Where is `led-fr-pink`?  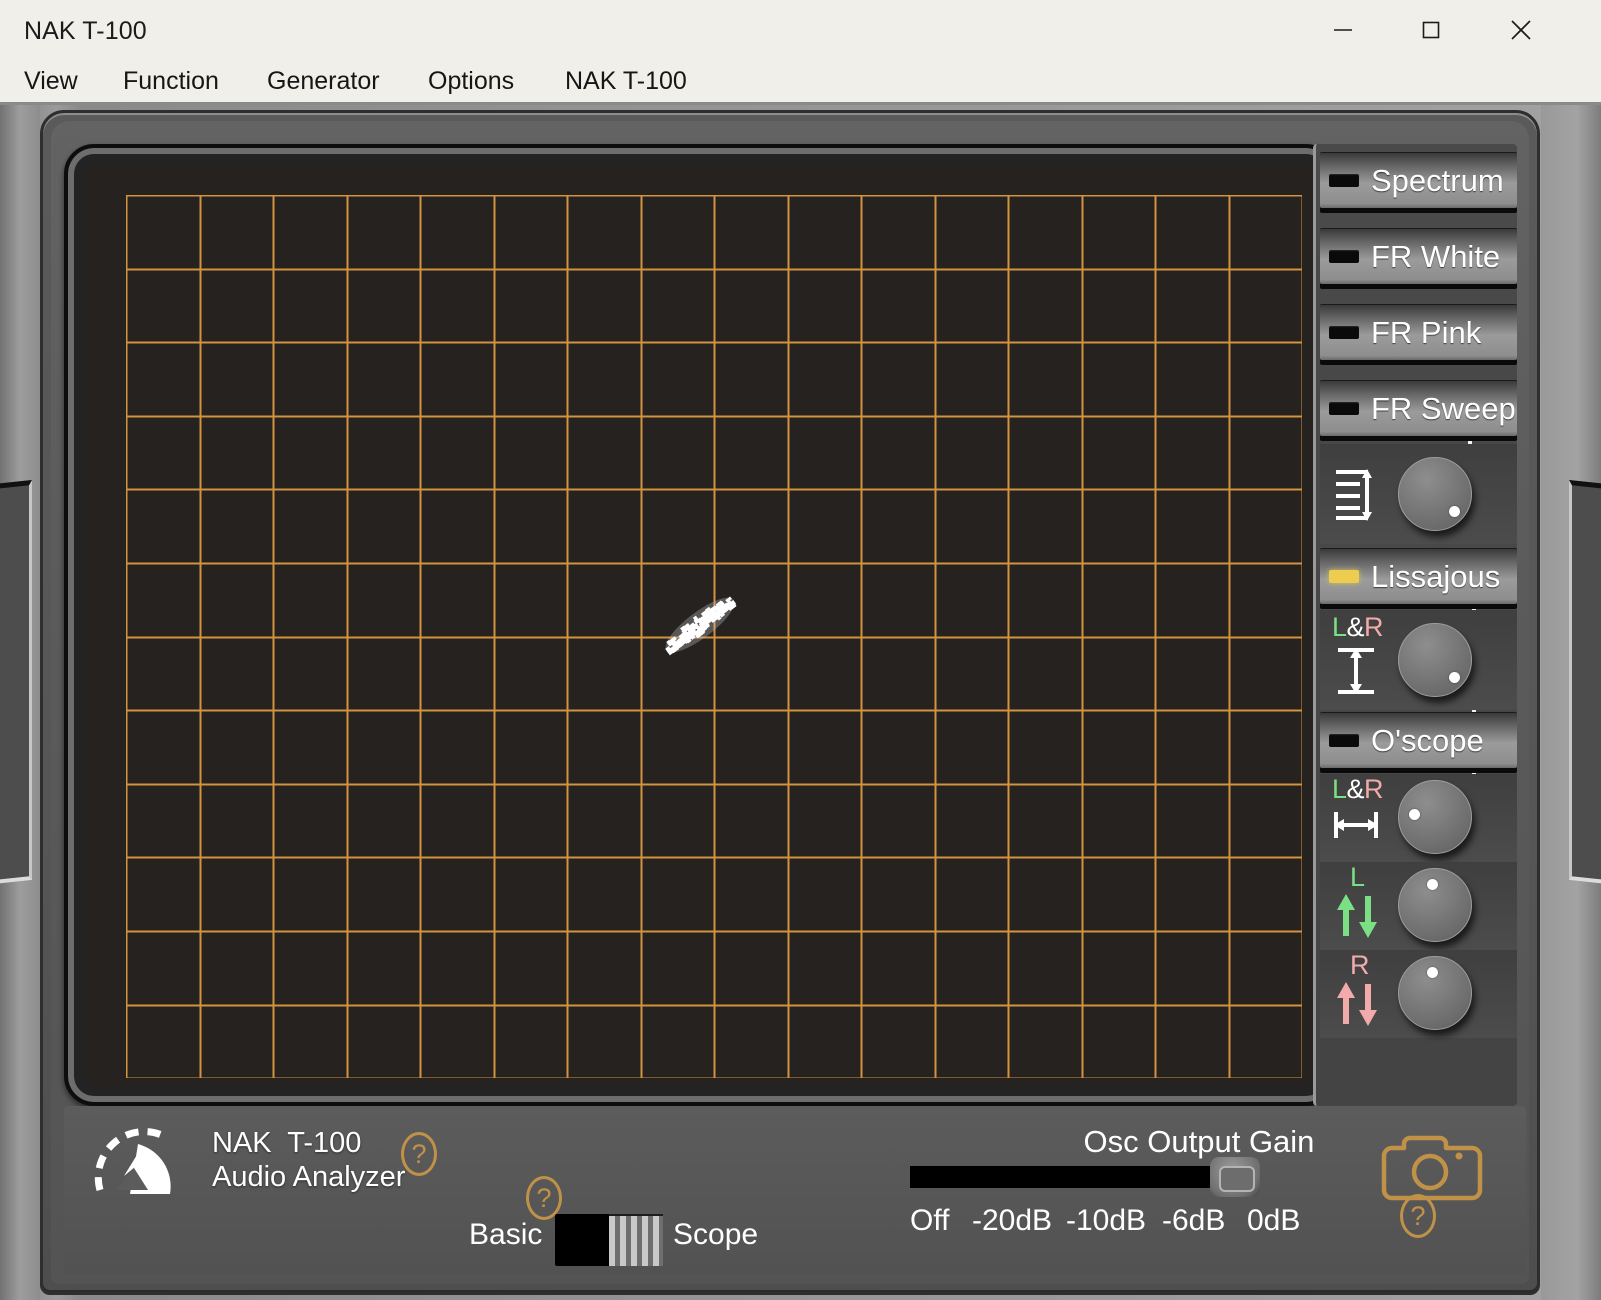 led-fr-pink is located at coordinates (1344, 332).